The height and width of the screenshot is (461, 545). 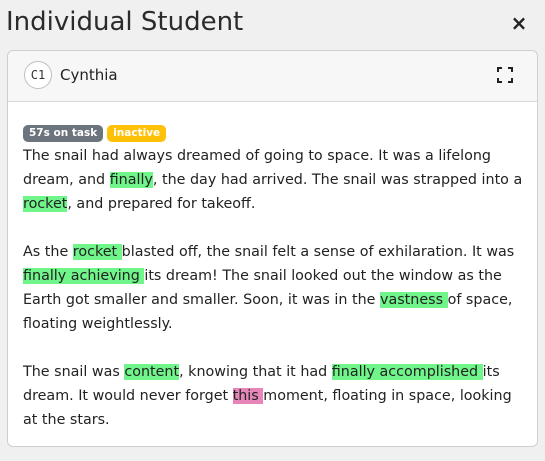 What do you see at coordinates (63, 133) in the screenshot?
I see `time-on-task-badge: 57s on task` at bounding box center [63, 133].